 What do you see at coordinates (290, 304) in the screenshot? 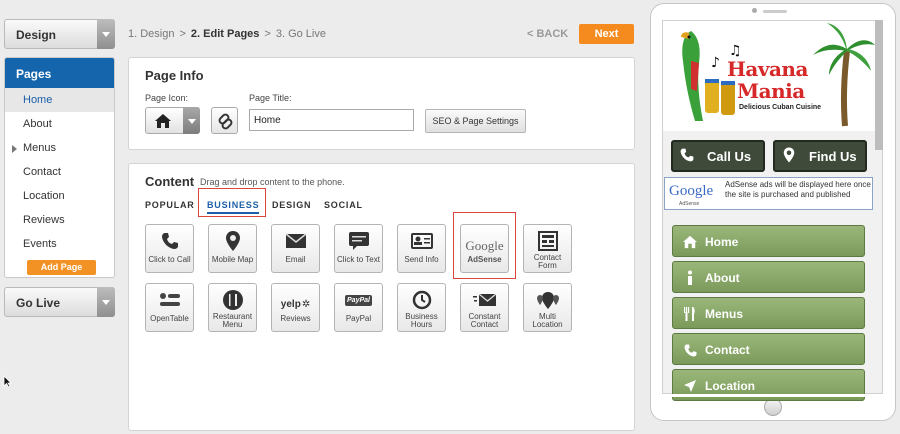
I see `yelp-logo: yelp` at bounding box center [290, 304].